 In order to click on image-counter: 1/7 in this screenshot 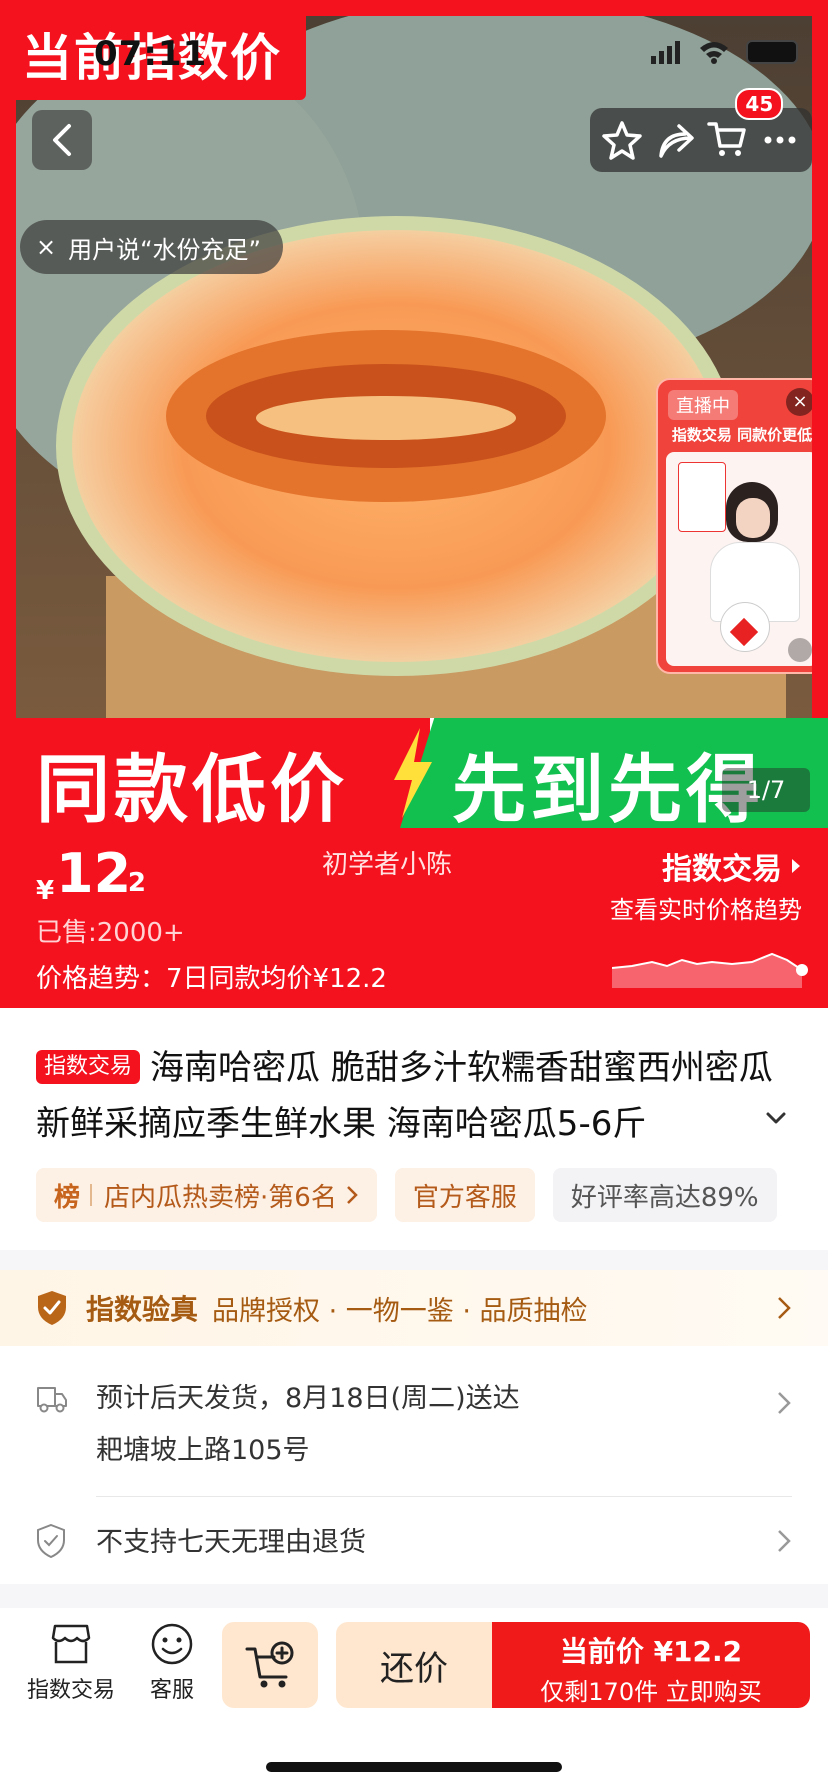, I will do `click(766, 790)`.